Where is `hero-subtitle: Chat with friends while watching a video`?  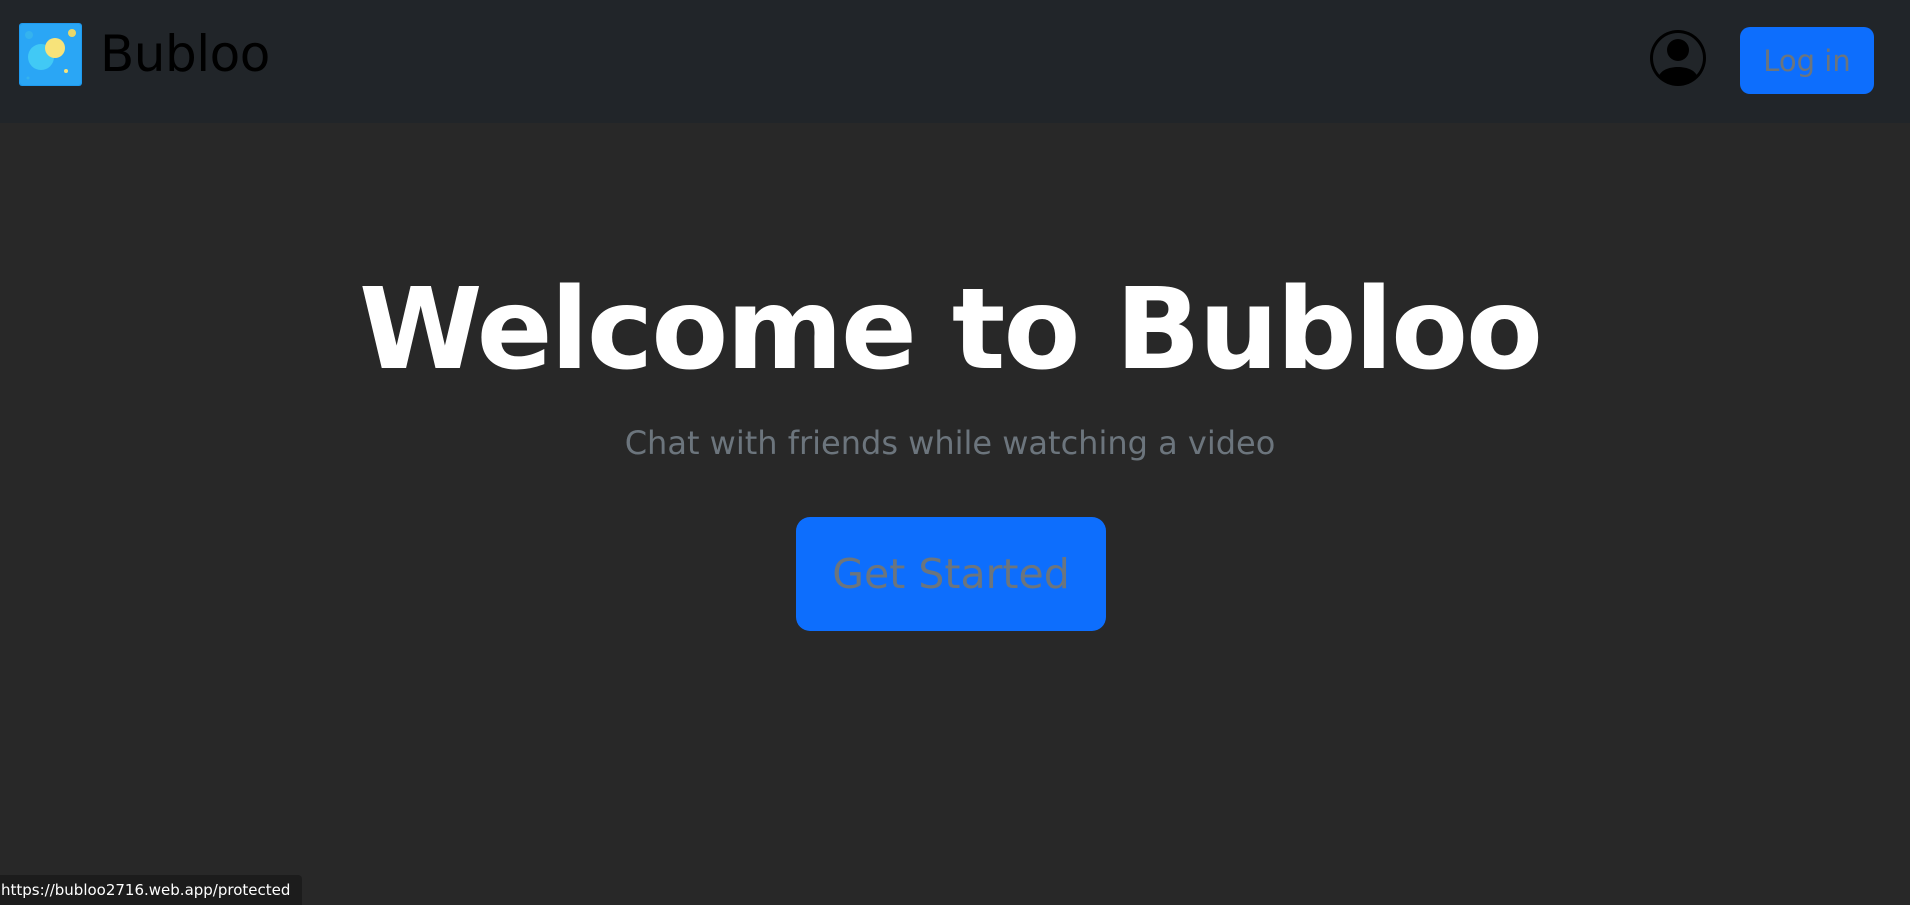
hero-subtitle: Chat with friends while watching a video is located at coordinates (950, 443).